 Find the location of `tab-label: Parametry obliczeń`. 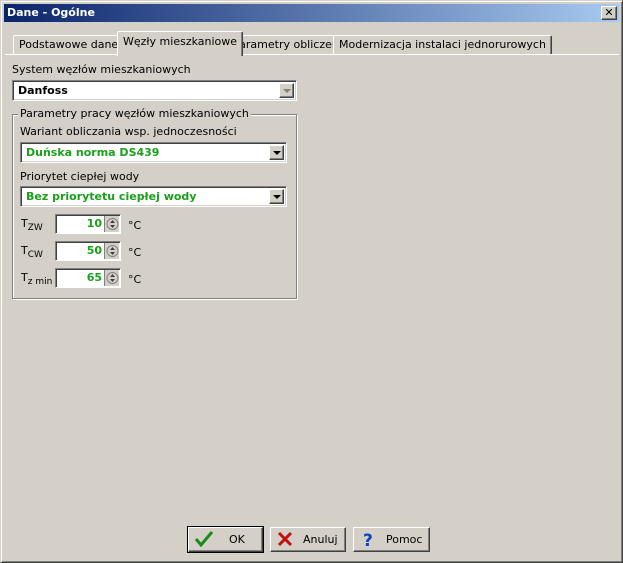

tab-label: Parametry obliczeń is located at coordinates (286, 44).